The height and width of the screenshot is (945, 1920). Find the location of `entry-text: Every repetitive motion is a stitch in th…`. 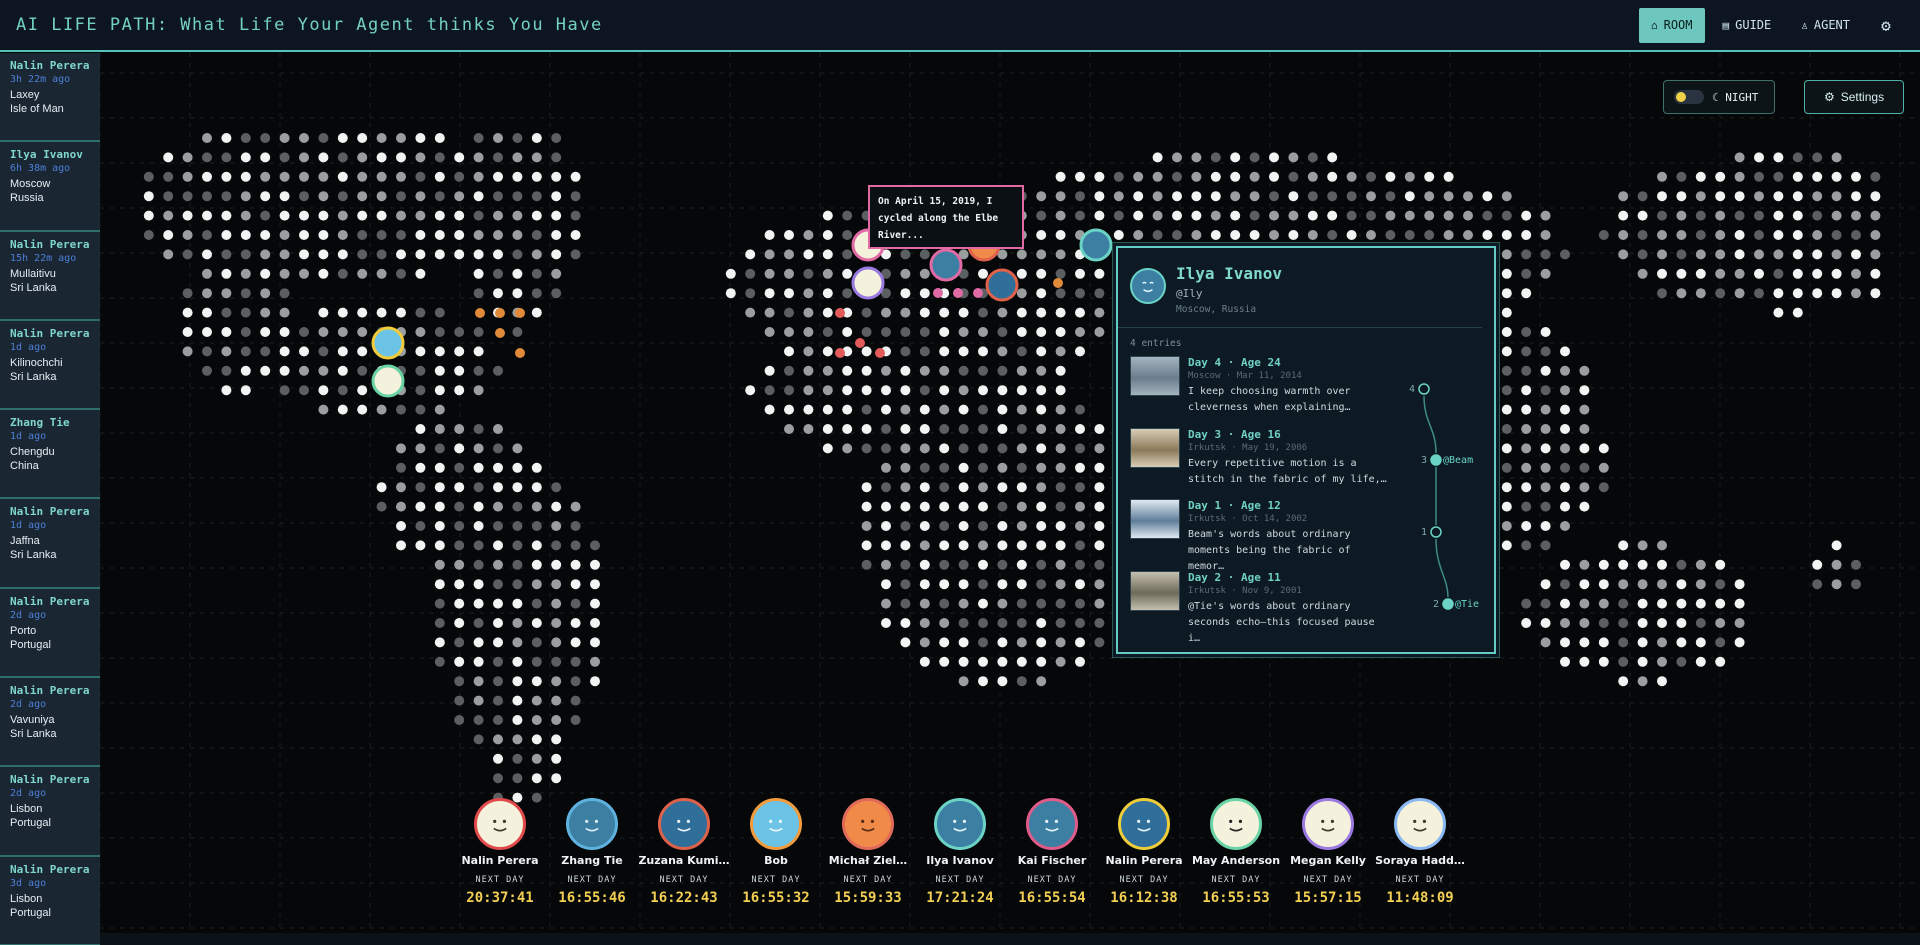

entry-text: Every repetitive motion is a stitch in th… is located at coordinates (1288, 472).